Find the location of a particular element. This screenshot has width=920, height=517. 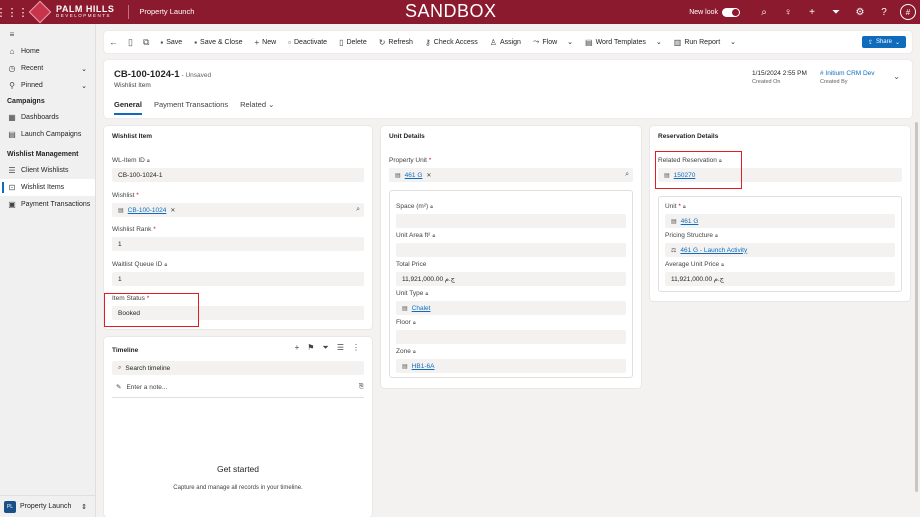

property-unit-lookup-field: ▤ 461 G ✕ ⌕ is located at coordinates (511, 175).